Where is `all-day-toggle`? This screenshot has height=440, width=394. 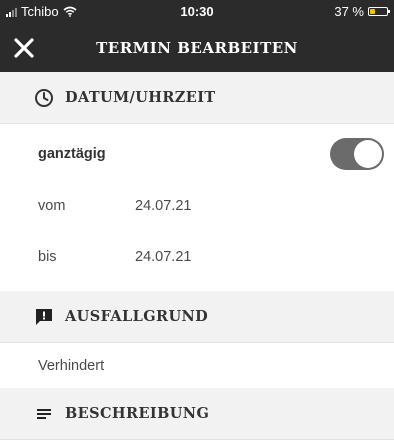
all-day-toggle is located at coordinates (357, 154).